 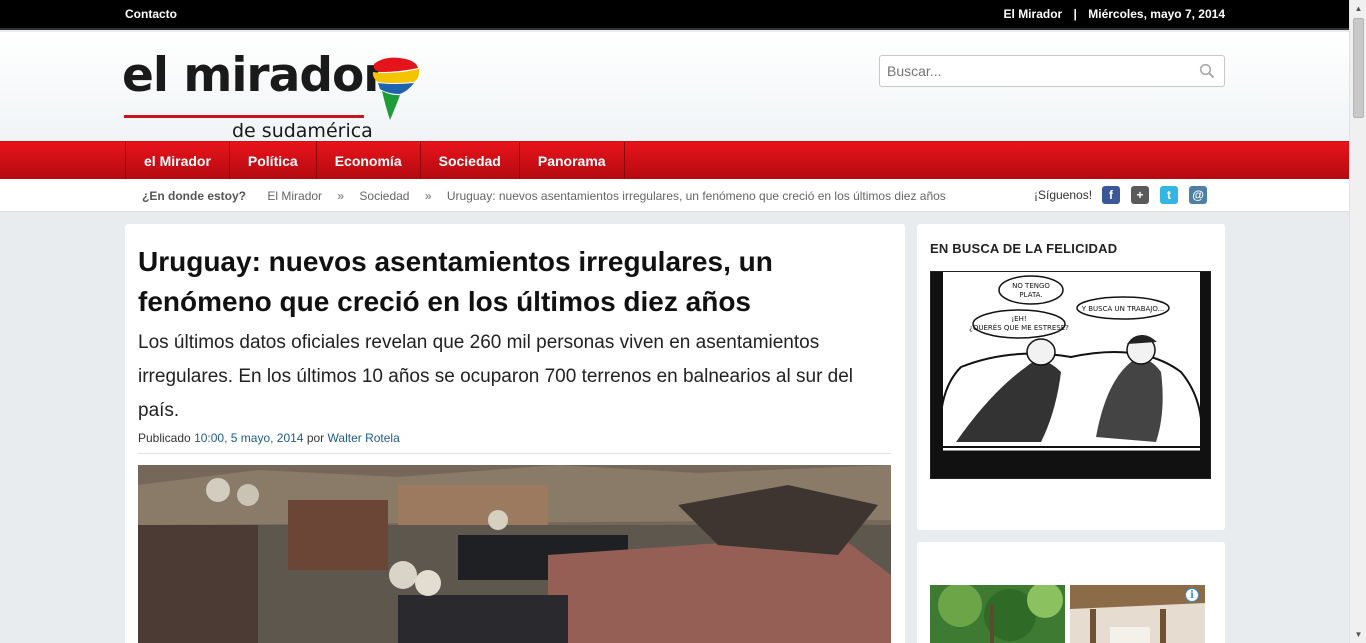 I want to click on widget-title: EN BUSCA DE LA FELICIDAD, so click(x=1024, y=248).